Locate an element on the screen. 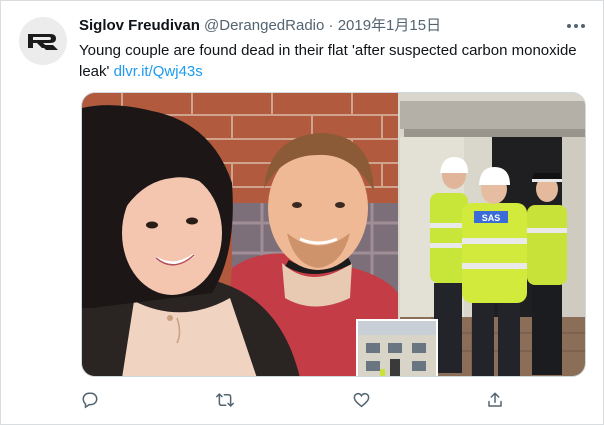 The image size is (604, 425). like-icon is located at coordinates (361, 400).